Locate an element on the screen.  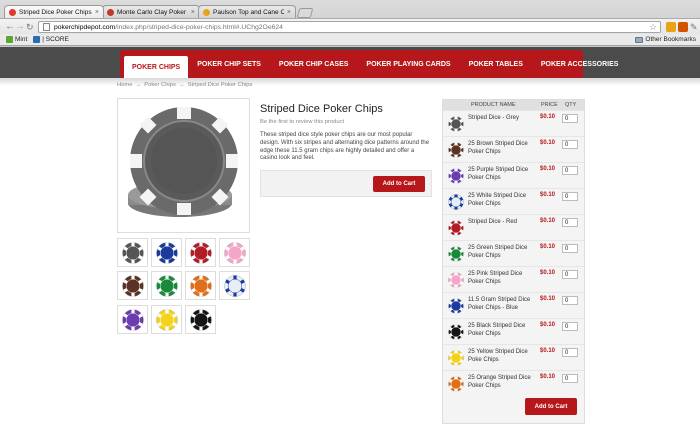
new-tab-button is located at coordinates (305, 13).